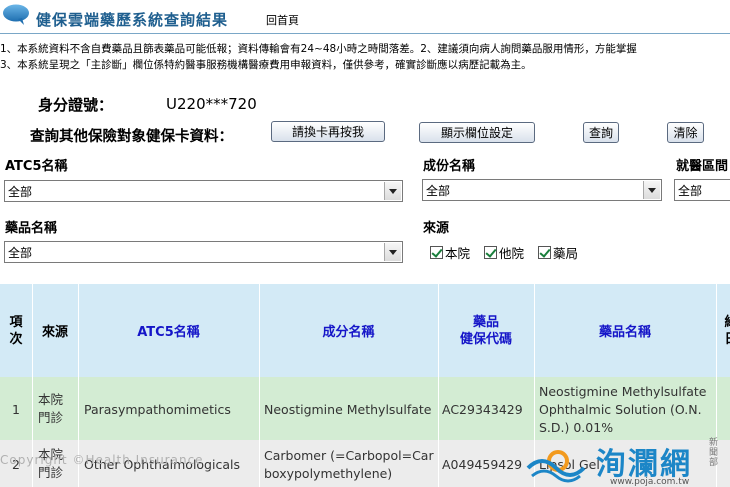 The height and width of the screenshot is (487, 730). I want to click on cell-source-line: 本院, so click(51, 399).